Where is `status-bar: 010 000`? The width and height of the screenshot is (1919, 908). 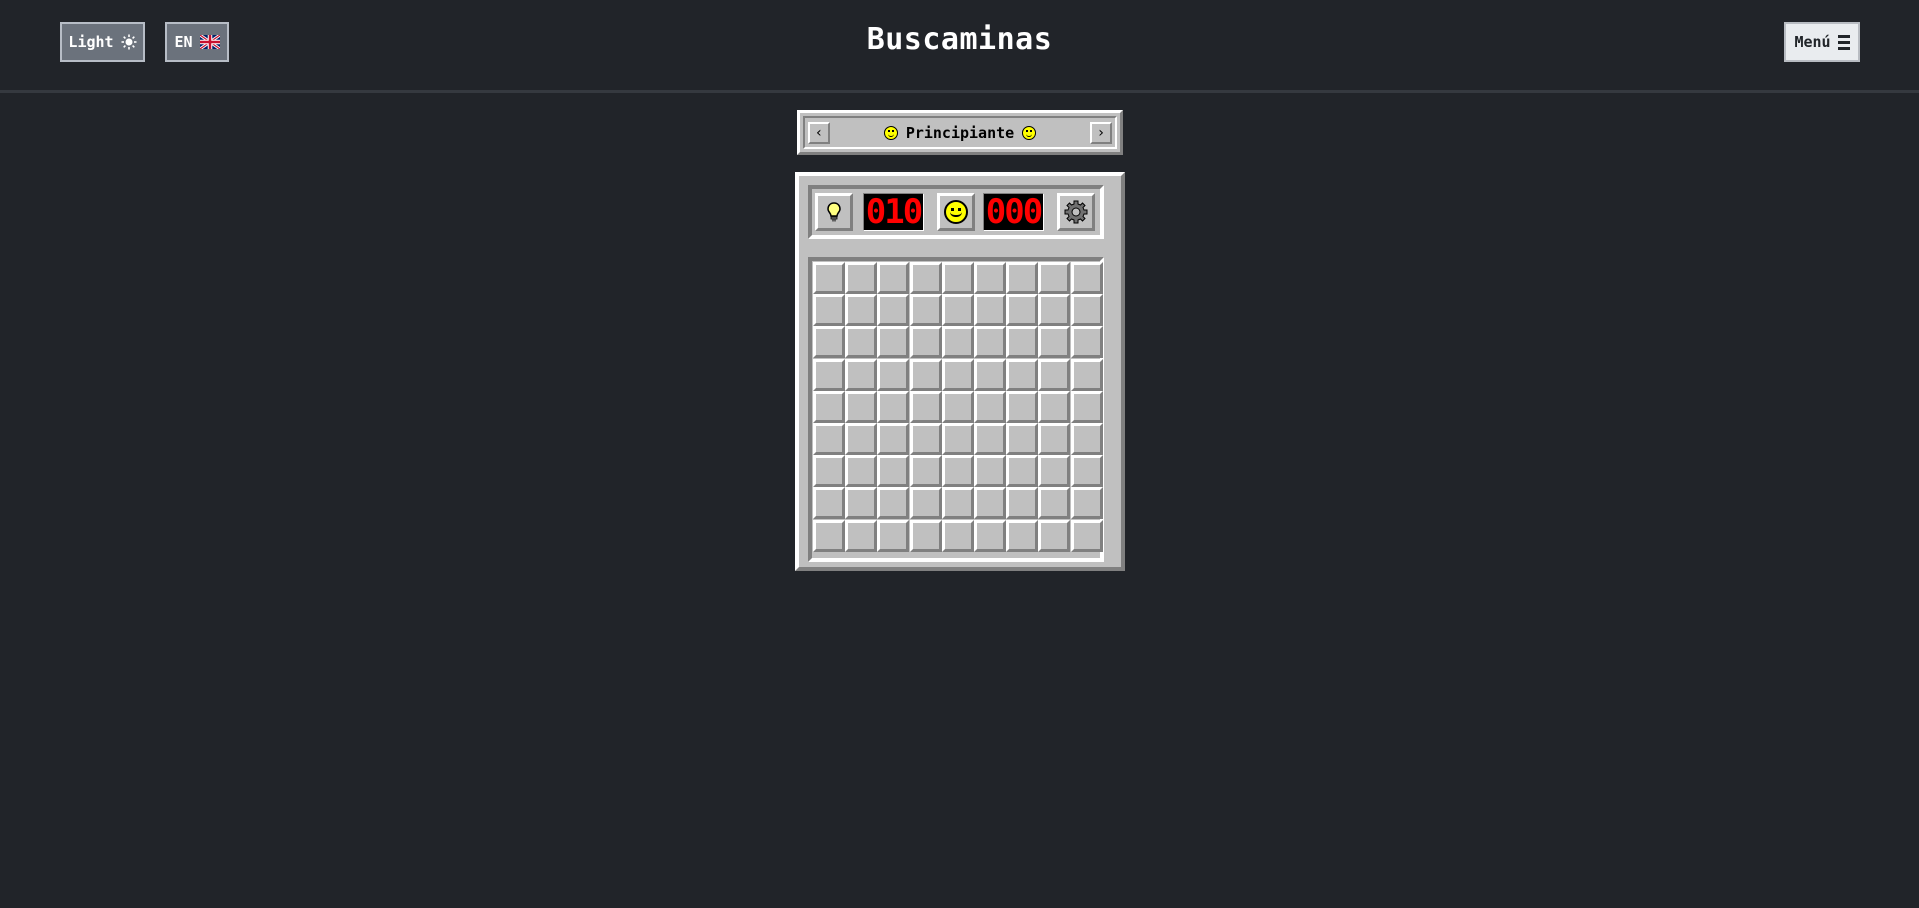
status-bar: 010 000 is located at coordinates (956, 212).